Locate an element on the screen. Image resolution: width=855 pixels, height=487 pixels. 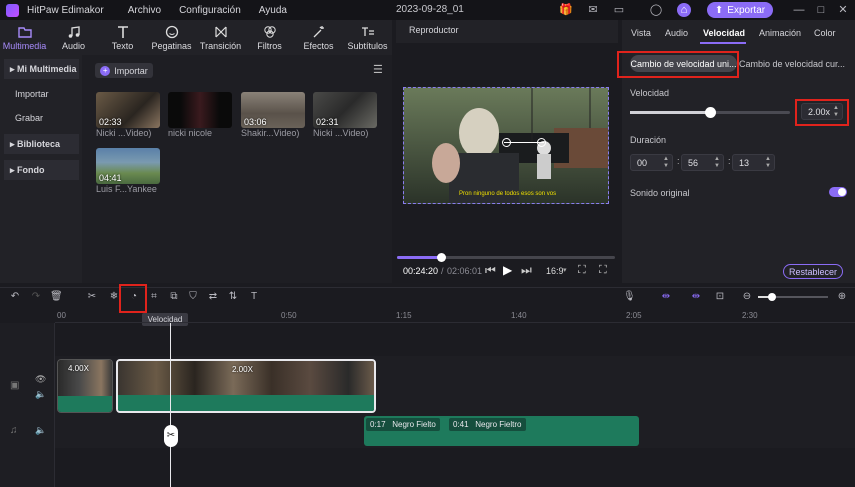
progress-knob is located at coordinates (441, 257).